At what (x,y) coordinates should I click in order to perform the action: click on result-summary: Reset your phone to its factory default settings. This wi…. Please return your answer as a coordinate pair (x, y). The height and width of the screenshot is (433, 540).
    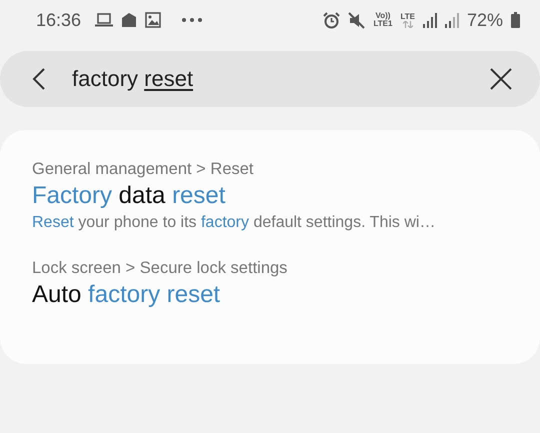
    Looking at the image, I should click on (234, 223).